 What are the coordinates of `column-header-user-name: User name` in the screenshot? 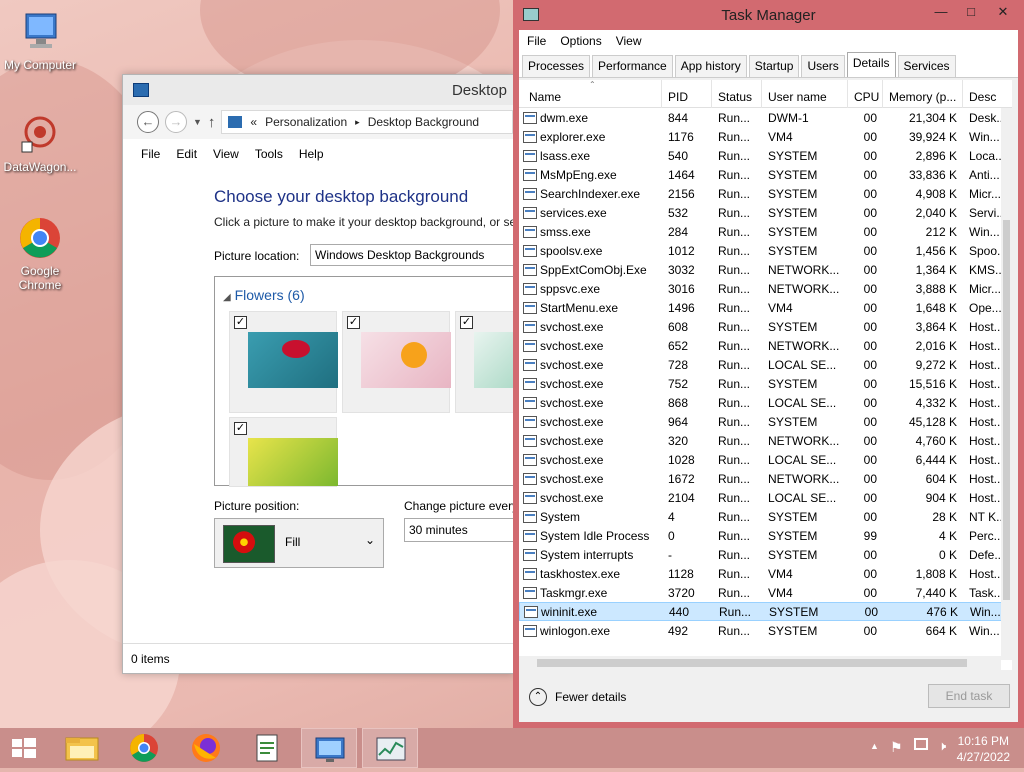 It's located at (805, 94).